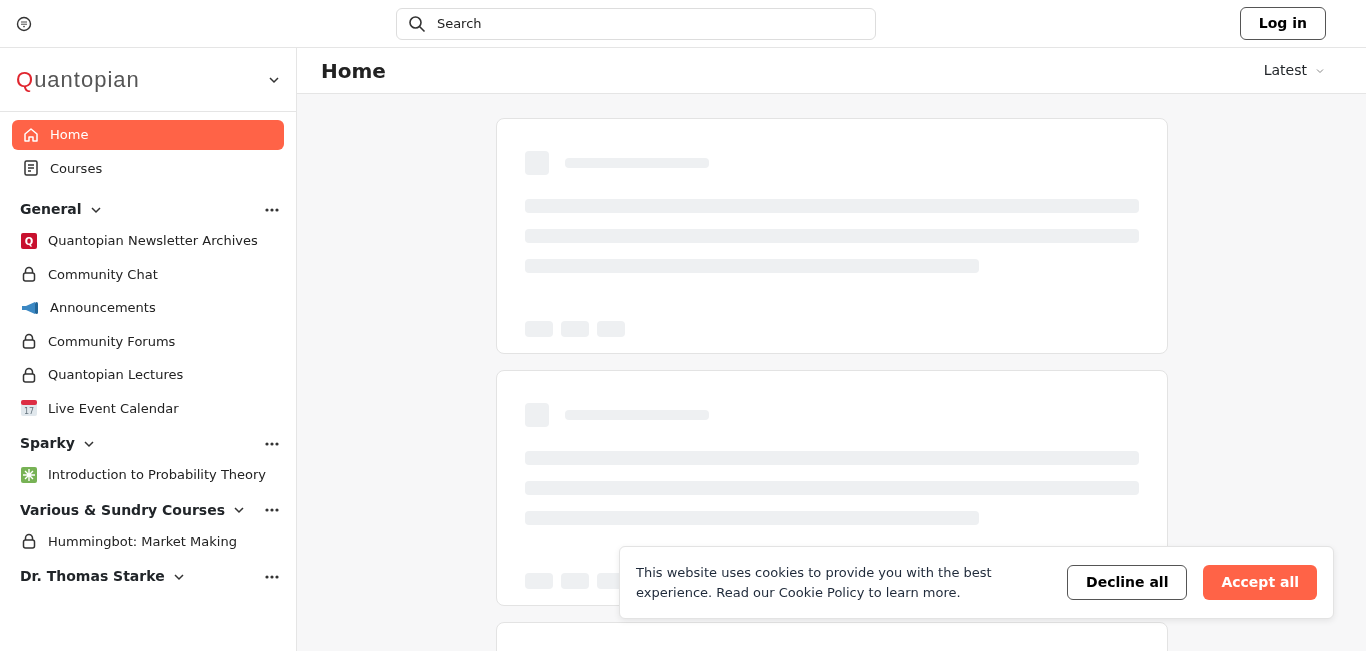 This screenshot has height=651, width=1366. I want to click on home-icon, so click(31, 134).